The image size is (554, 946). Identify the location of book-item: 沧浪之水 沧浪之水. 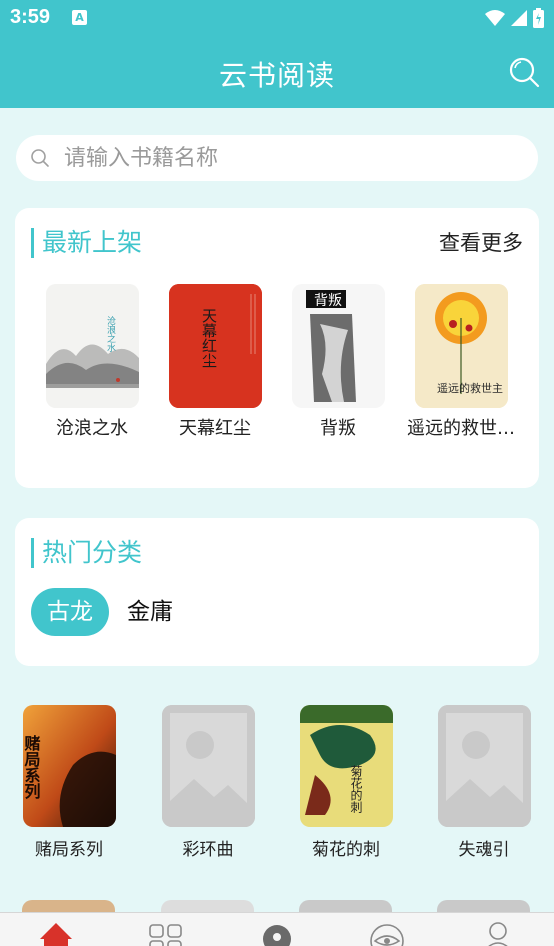
(92, 362).